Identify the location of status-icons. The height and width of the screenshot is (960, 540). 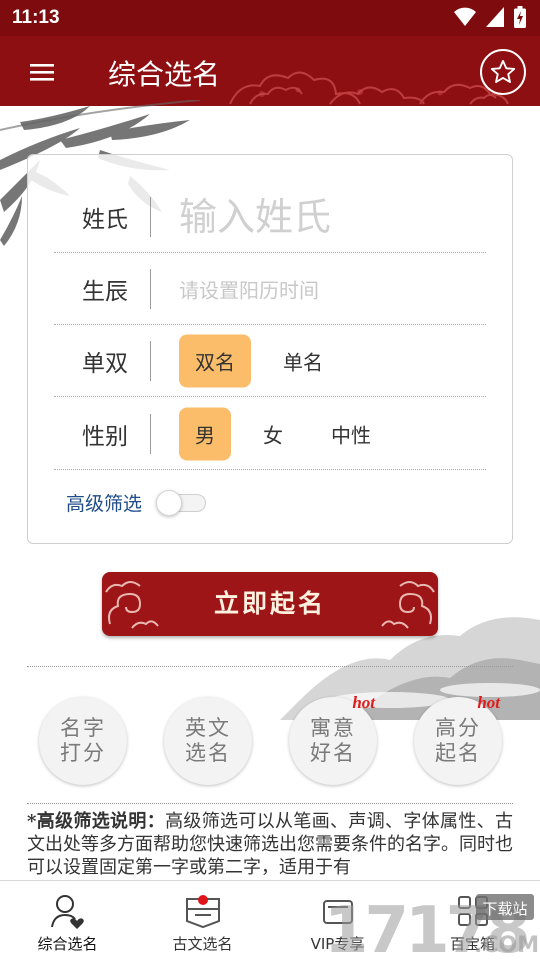
(490, 17).